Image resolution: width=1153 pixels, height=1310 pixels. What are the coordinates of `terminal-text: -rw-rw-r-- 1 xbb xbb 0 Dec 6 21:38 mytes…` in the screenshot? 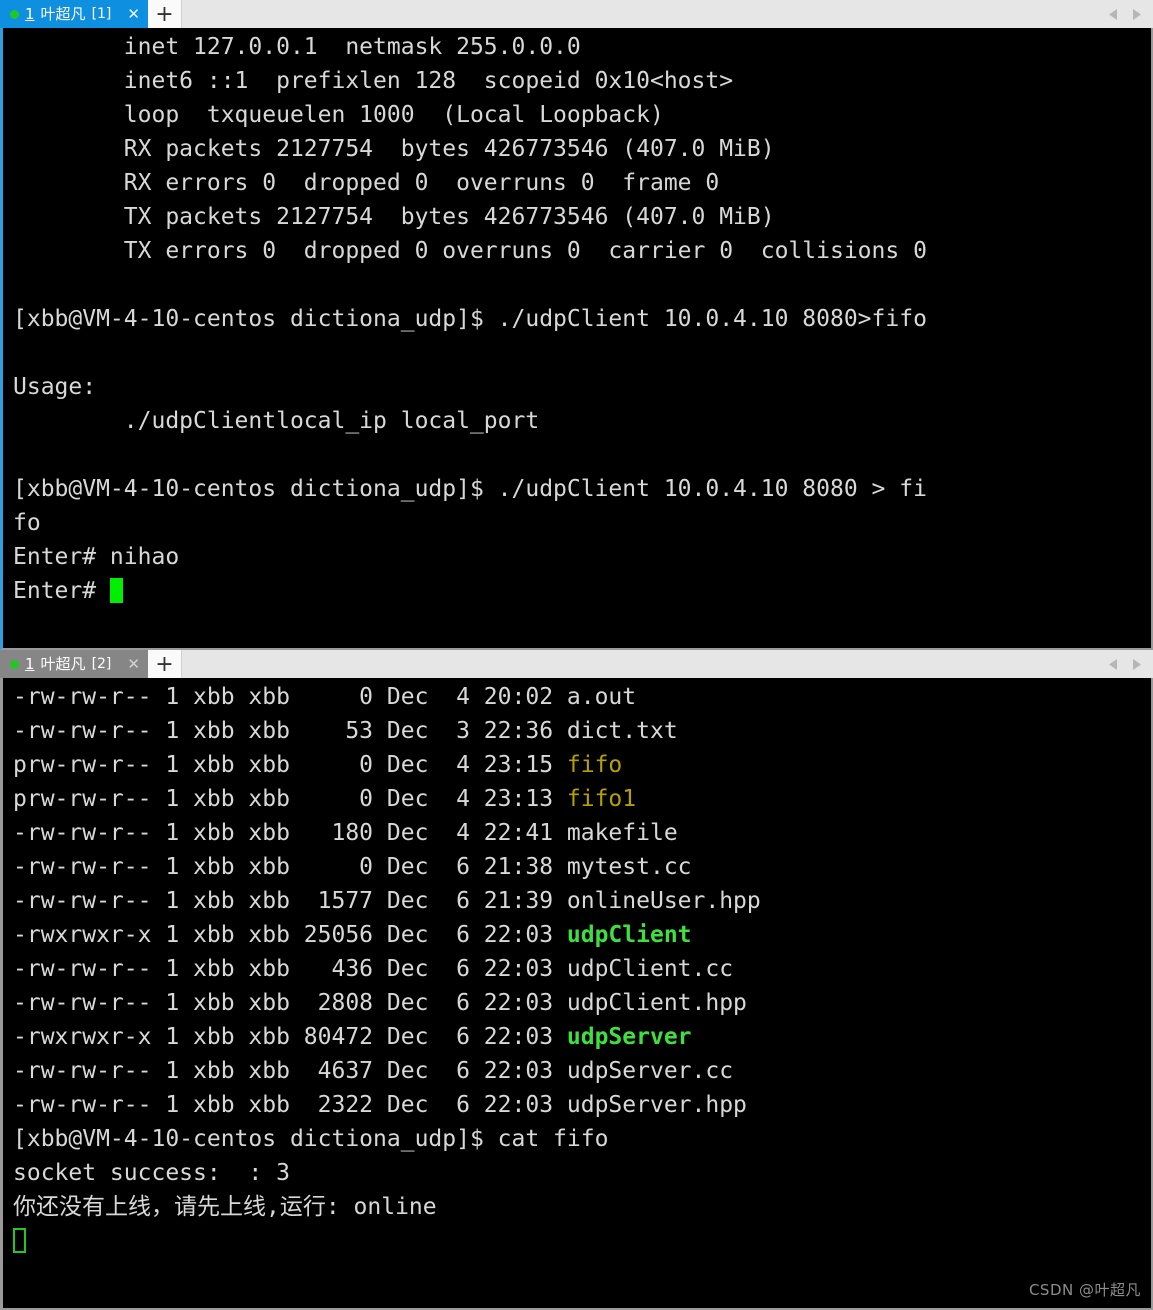 It's located at (352, 867).